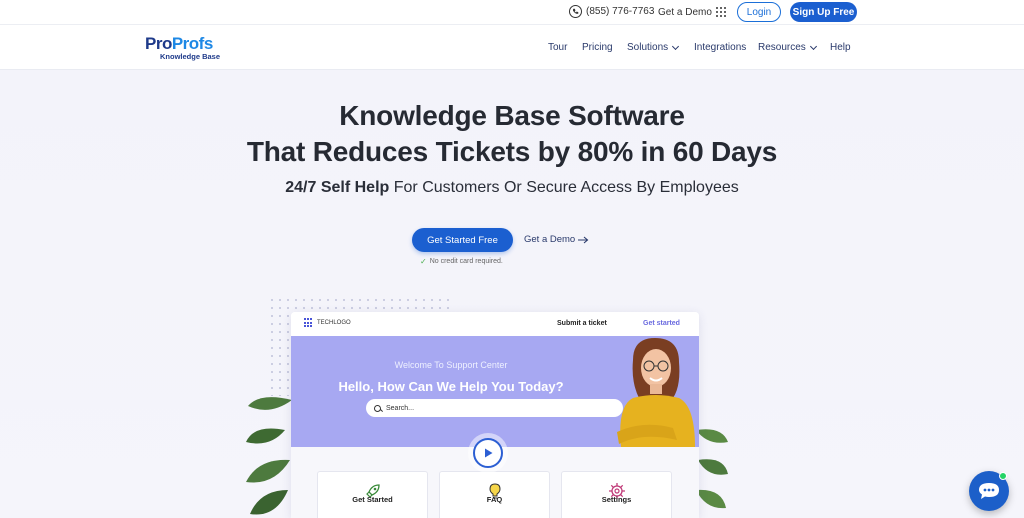  I want to click on nav-item-resources: Resources, so click(787, 47).